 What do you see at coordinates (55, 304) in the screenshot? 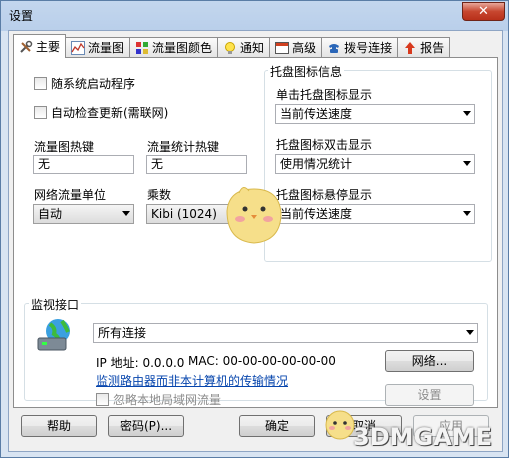
I see `monitor-group-title: 监视接口` at bounding box center [55, 304].